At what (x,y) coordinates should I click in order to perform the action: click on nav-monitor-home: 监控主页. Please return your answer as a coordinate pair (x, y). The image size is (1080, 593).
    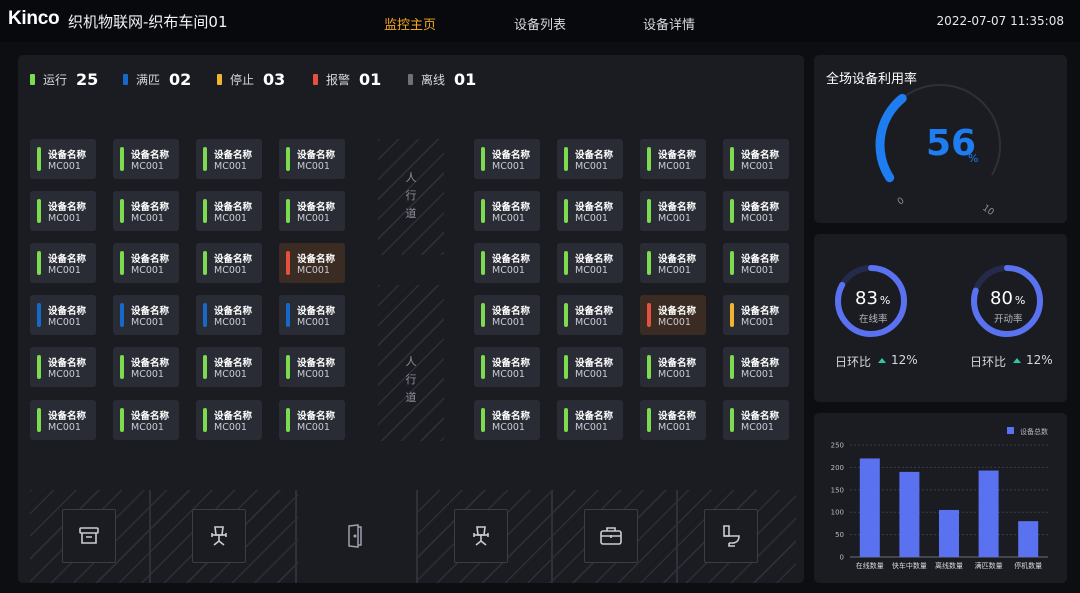
    Looking at the image, I should click on (410, 23).